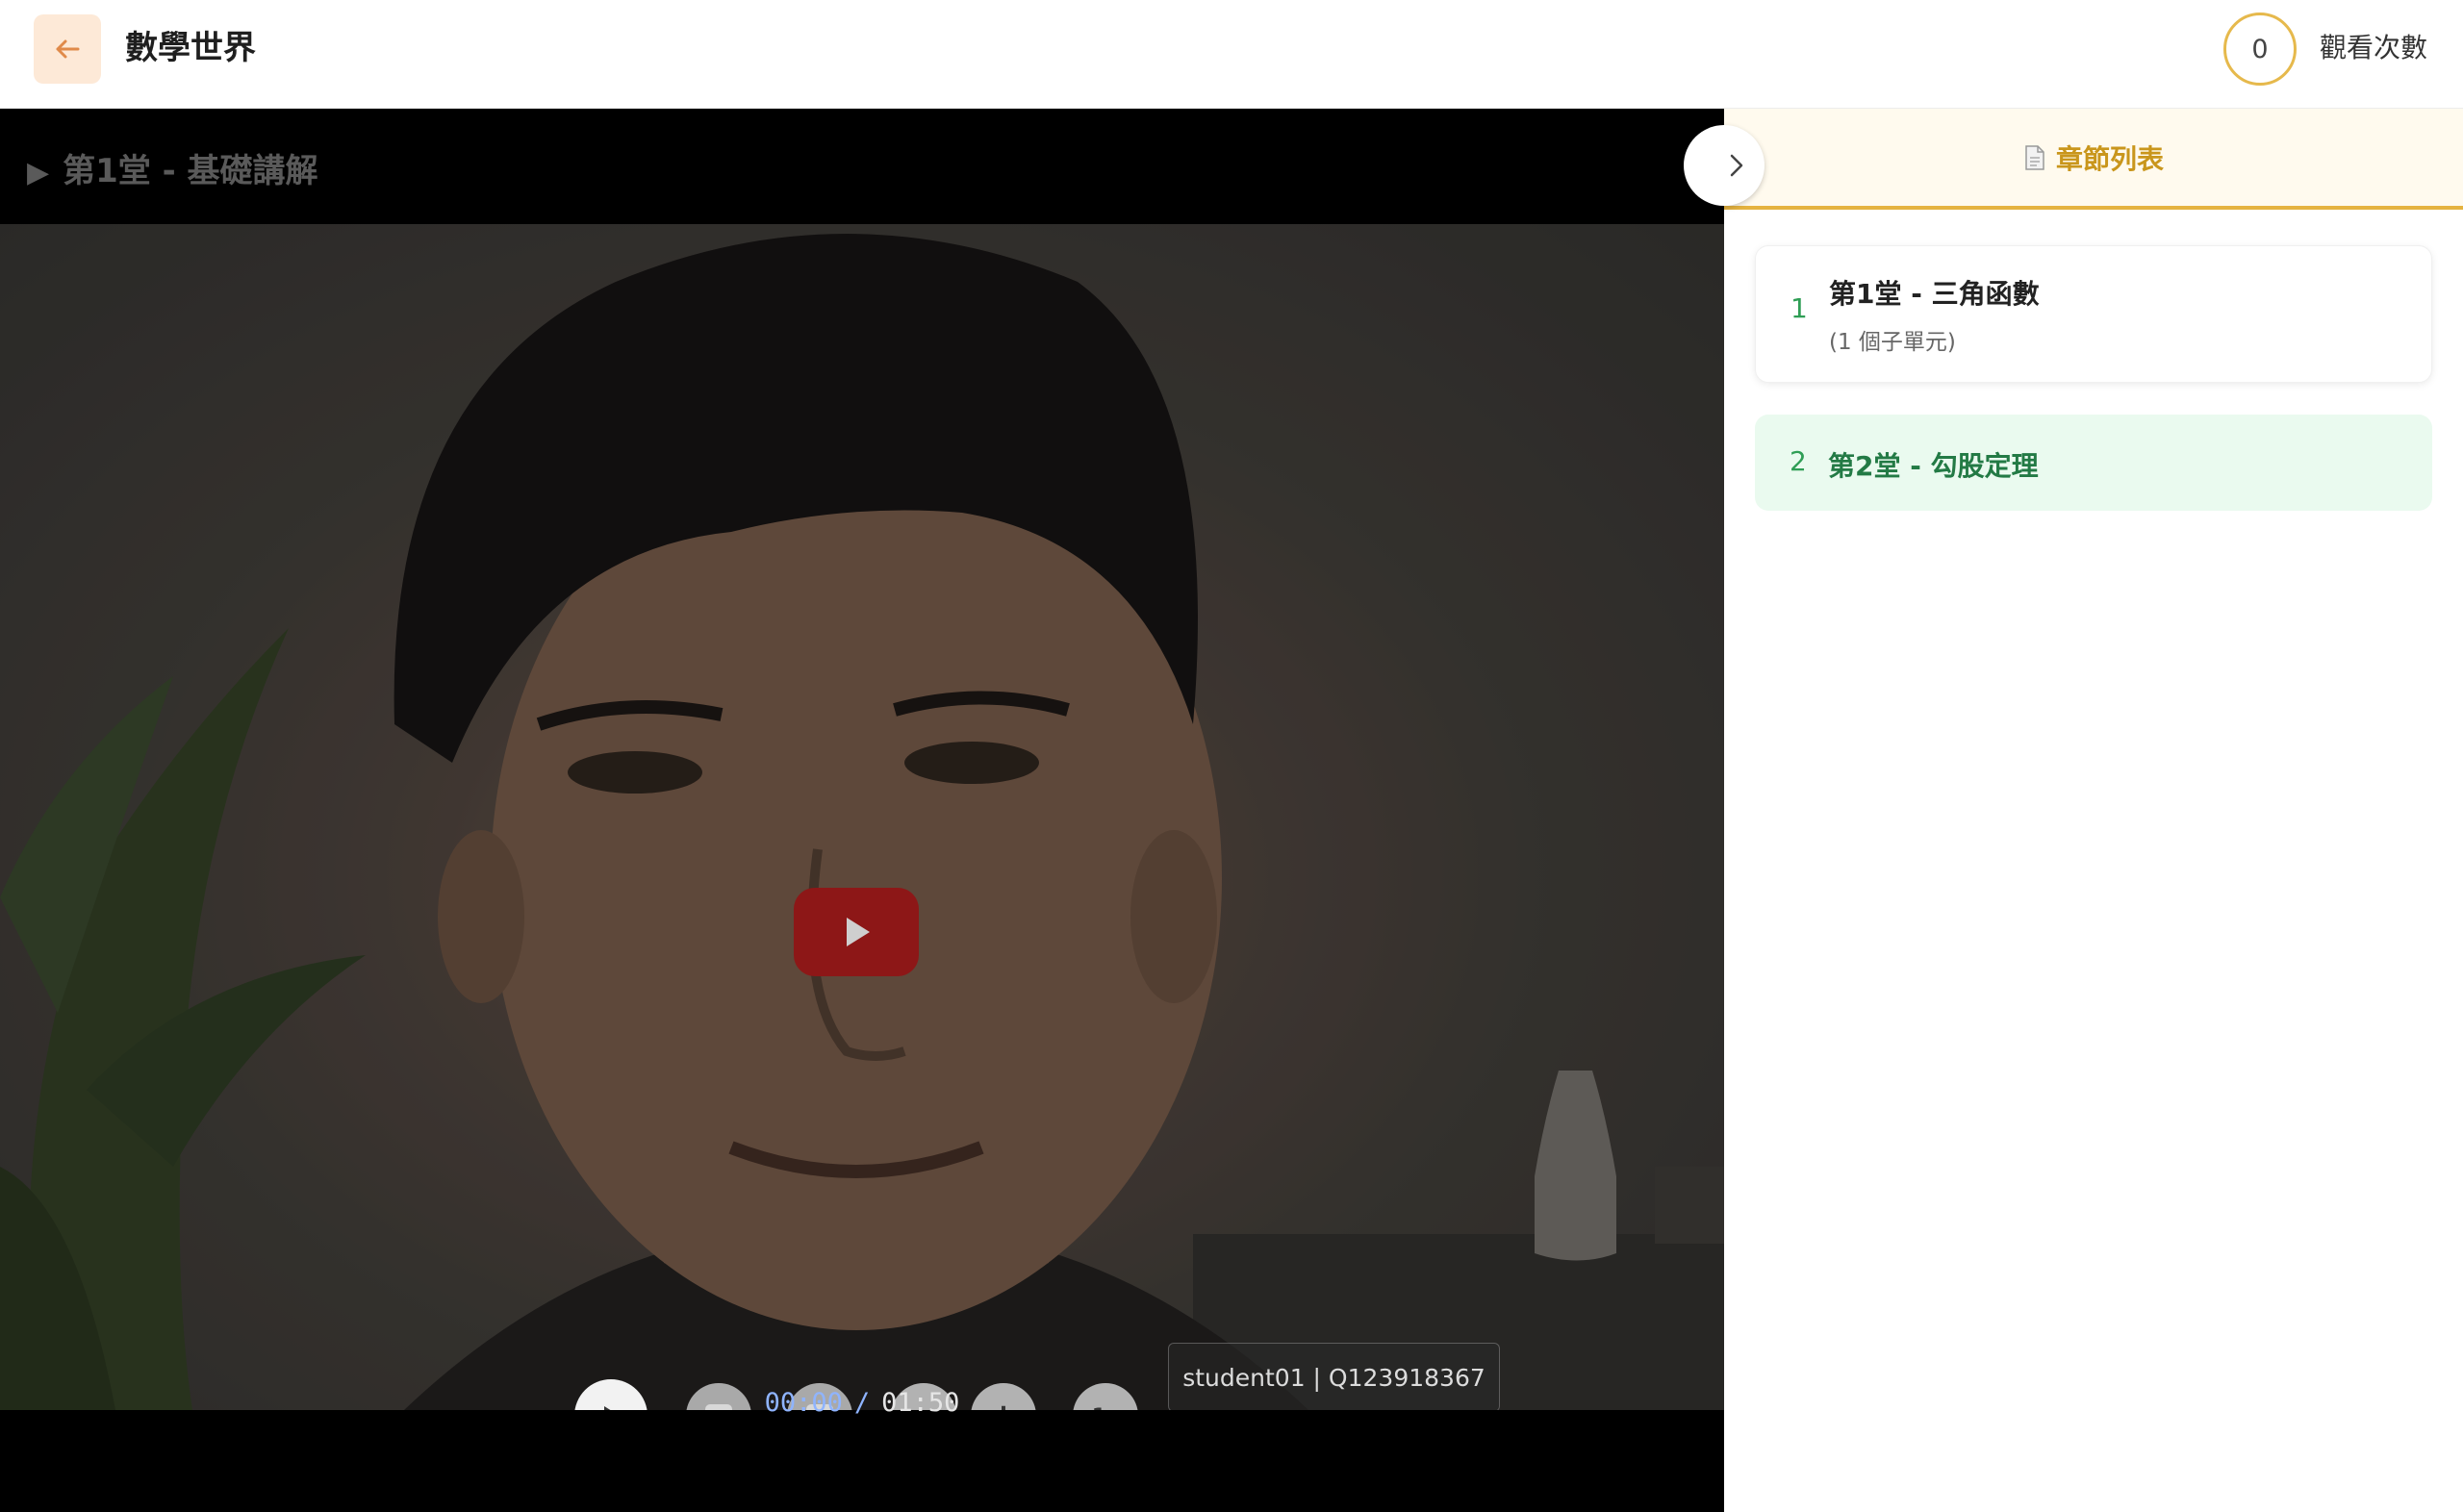  What do you see at coordinates (2035, 157) in the screenshot?
I see `document-icon` at bounding box center [2035, 157].